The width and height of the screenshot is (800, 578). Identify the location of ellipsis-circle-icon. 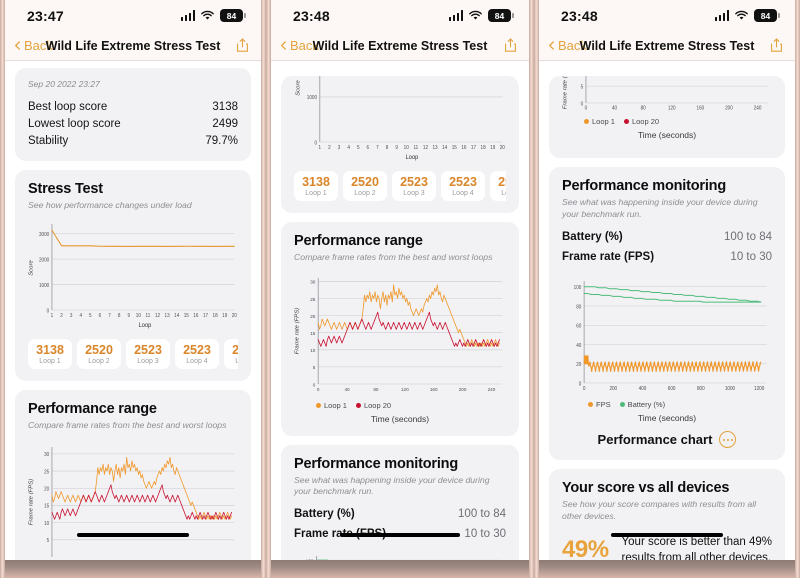
(728, 440).